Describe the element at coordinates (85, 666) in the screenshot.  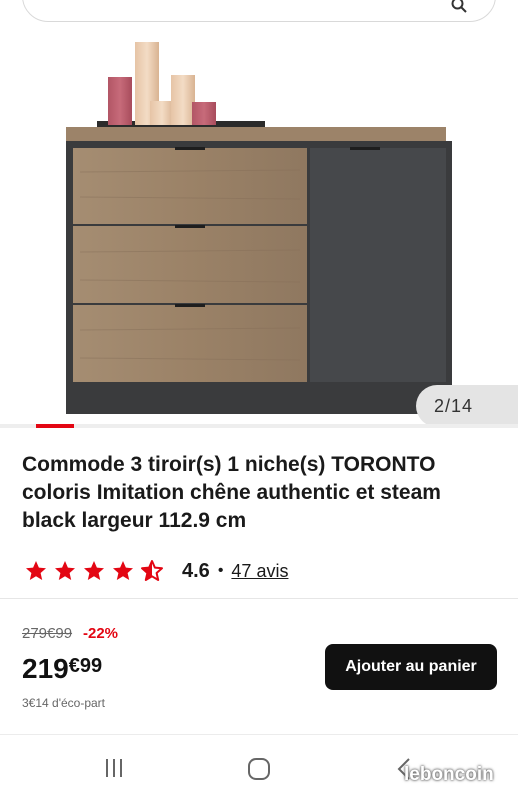
I see `price-cents: €99` at that location.